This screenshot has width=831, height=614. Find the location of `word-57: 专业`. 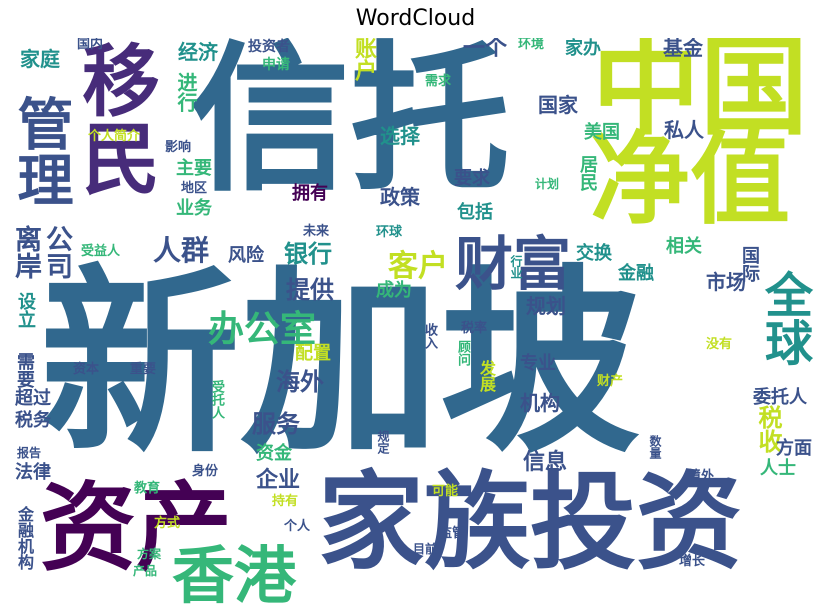

word-57: 专业 is located at coordinates (538, 363).